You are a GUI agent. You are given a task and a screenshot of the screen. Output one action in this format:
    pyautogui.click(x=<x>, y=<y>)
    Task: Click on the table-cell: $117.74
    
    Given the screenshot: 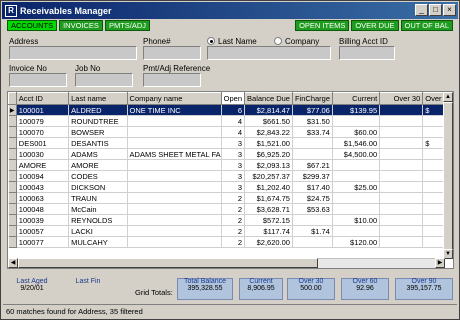 What is the action you would take?
    pyautogui.click(x=268, y=231)
    